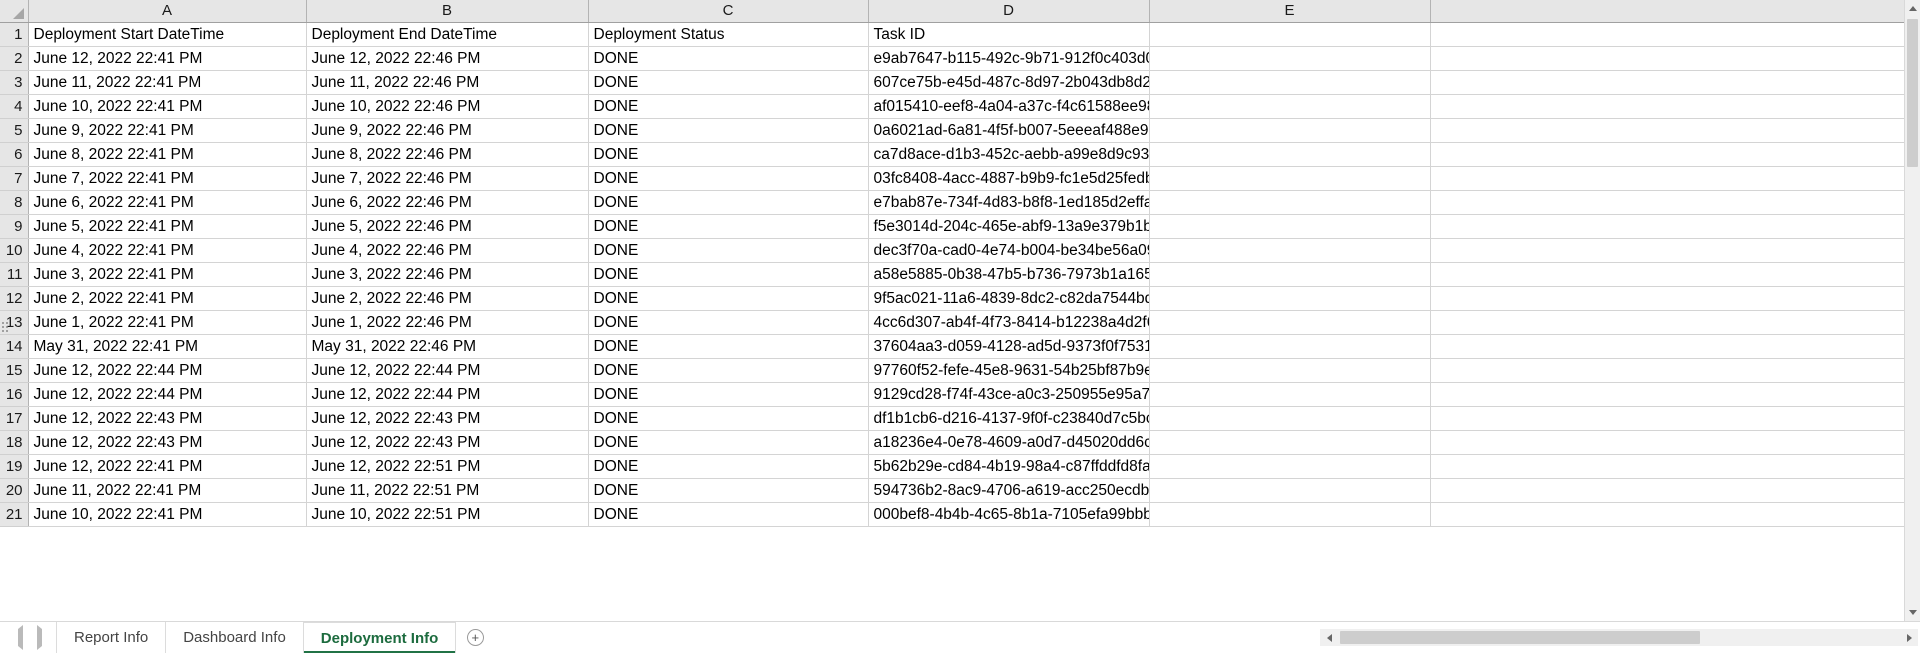 The width and height of the screenshot is (1920, 653). What do you see at coordinates (167, 202) in the screenshot?
I see `cell-start-datetime: June 6, 2022 22:41 PM` at bounding box center [167, 202].